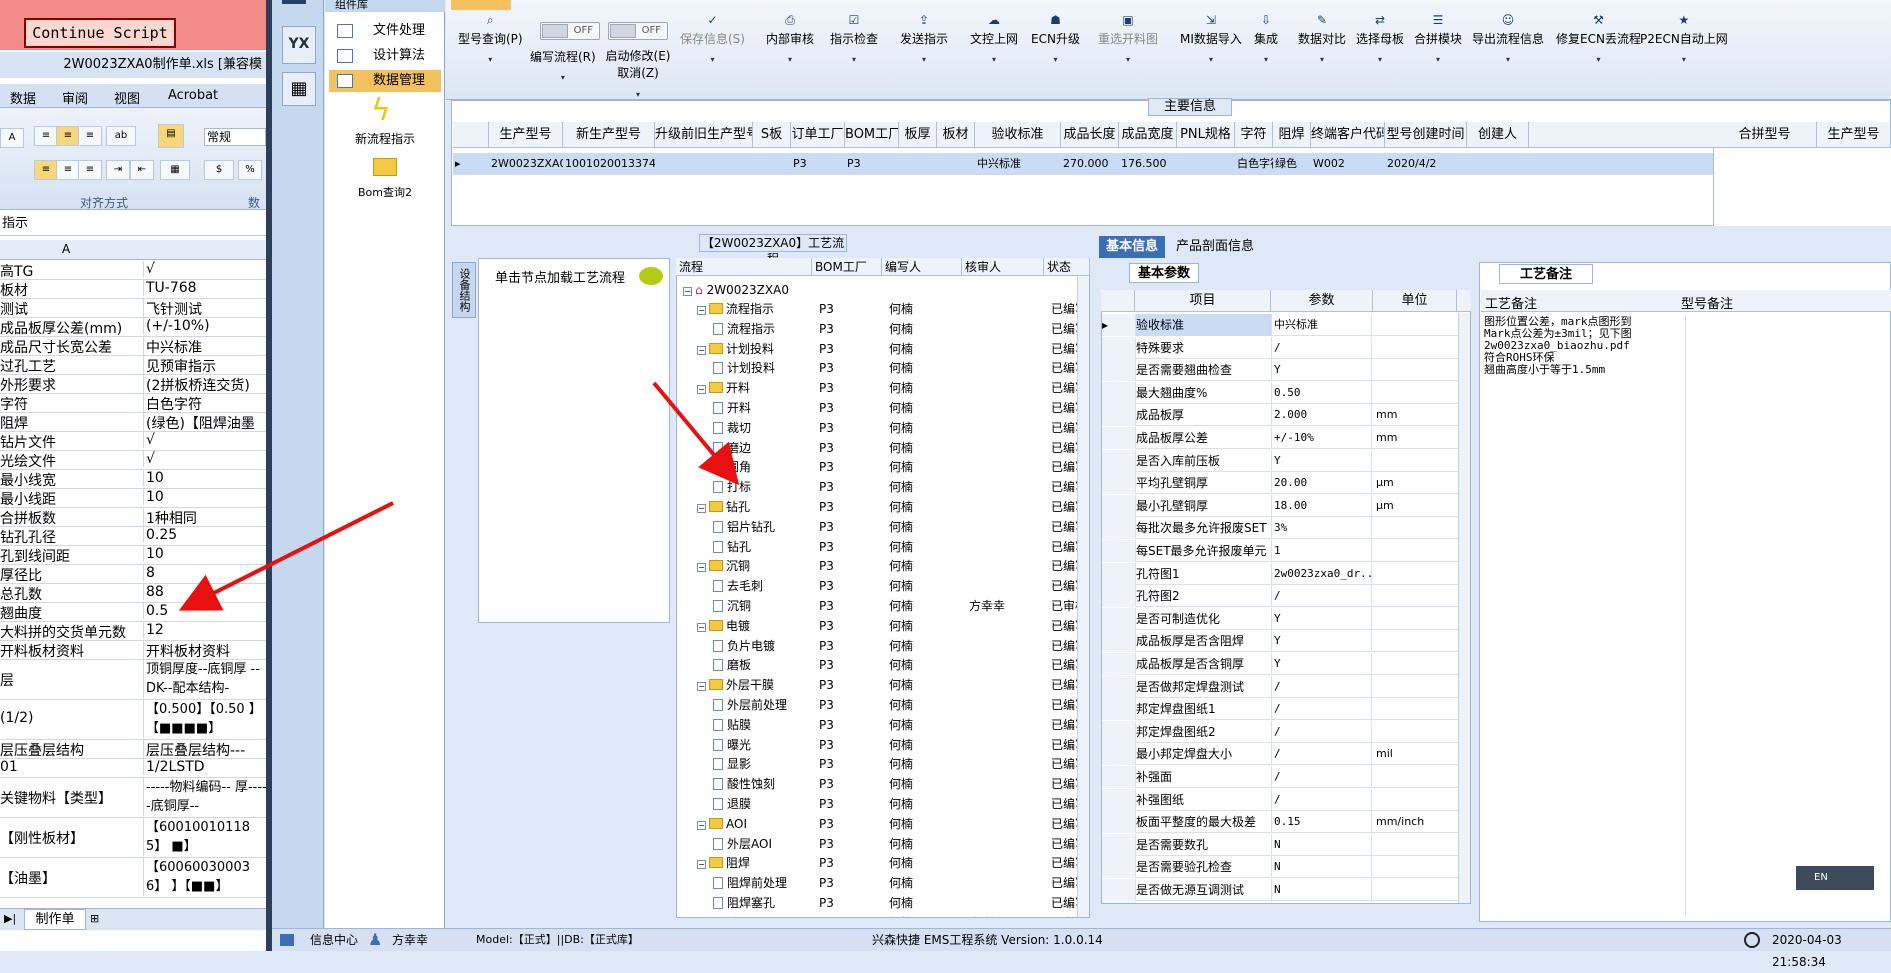 This screenshot has width=1891, height=973. Describe the element at coordinates (883, 705) in the screenshot. I see `tree-row: 外层前处理 P3 何楠 已编写` at that location.